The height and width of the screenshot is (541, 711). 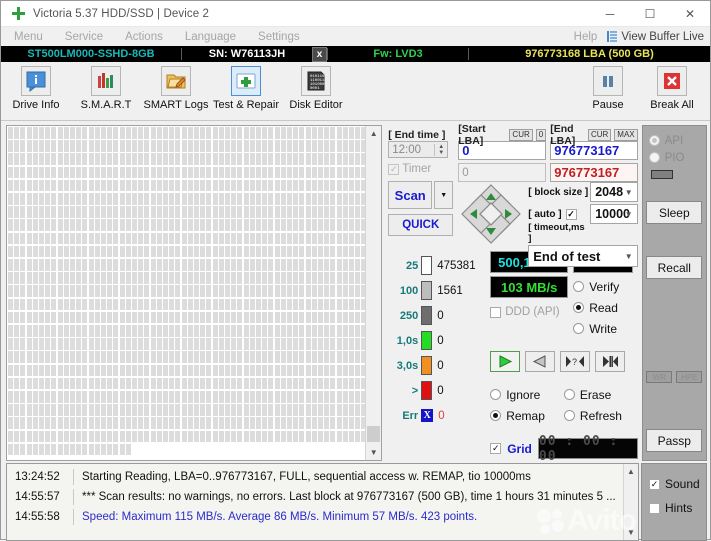 What do you see at coordinates (586, 37) in the screenshot?
I see `menu-item-help: Help` at bounding box center [586, 37].